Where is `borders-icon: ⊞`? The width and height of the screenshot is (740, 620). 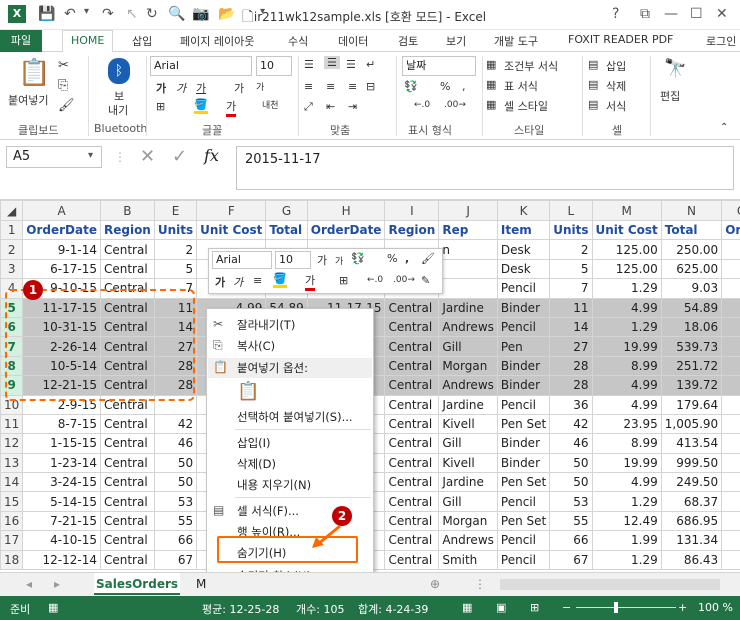 borders-icon: ⊞ is located at coordinates (160, 106).